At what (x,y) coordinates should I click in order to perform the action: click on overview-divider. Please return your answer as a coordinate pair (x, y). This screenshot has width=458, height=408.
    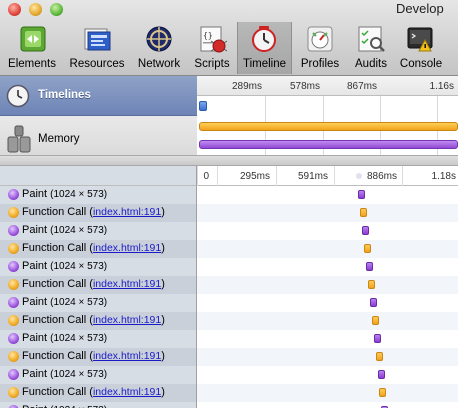
    Looking at the image, I should click on (229, 160).